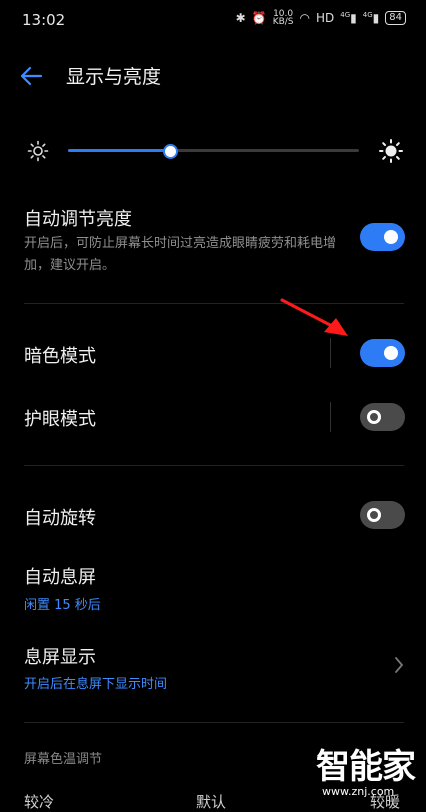 Image resolution: width=426 pixels, height=812 pixels. What do you see at coordinates (114, 77) in the screenshot?
I see `page-title: 显示与亮度` at bounding box center [114, 77].